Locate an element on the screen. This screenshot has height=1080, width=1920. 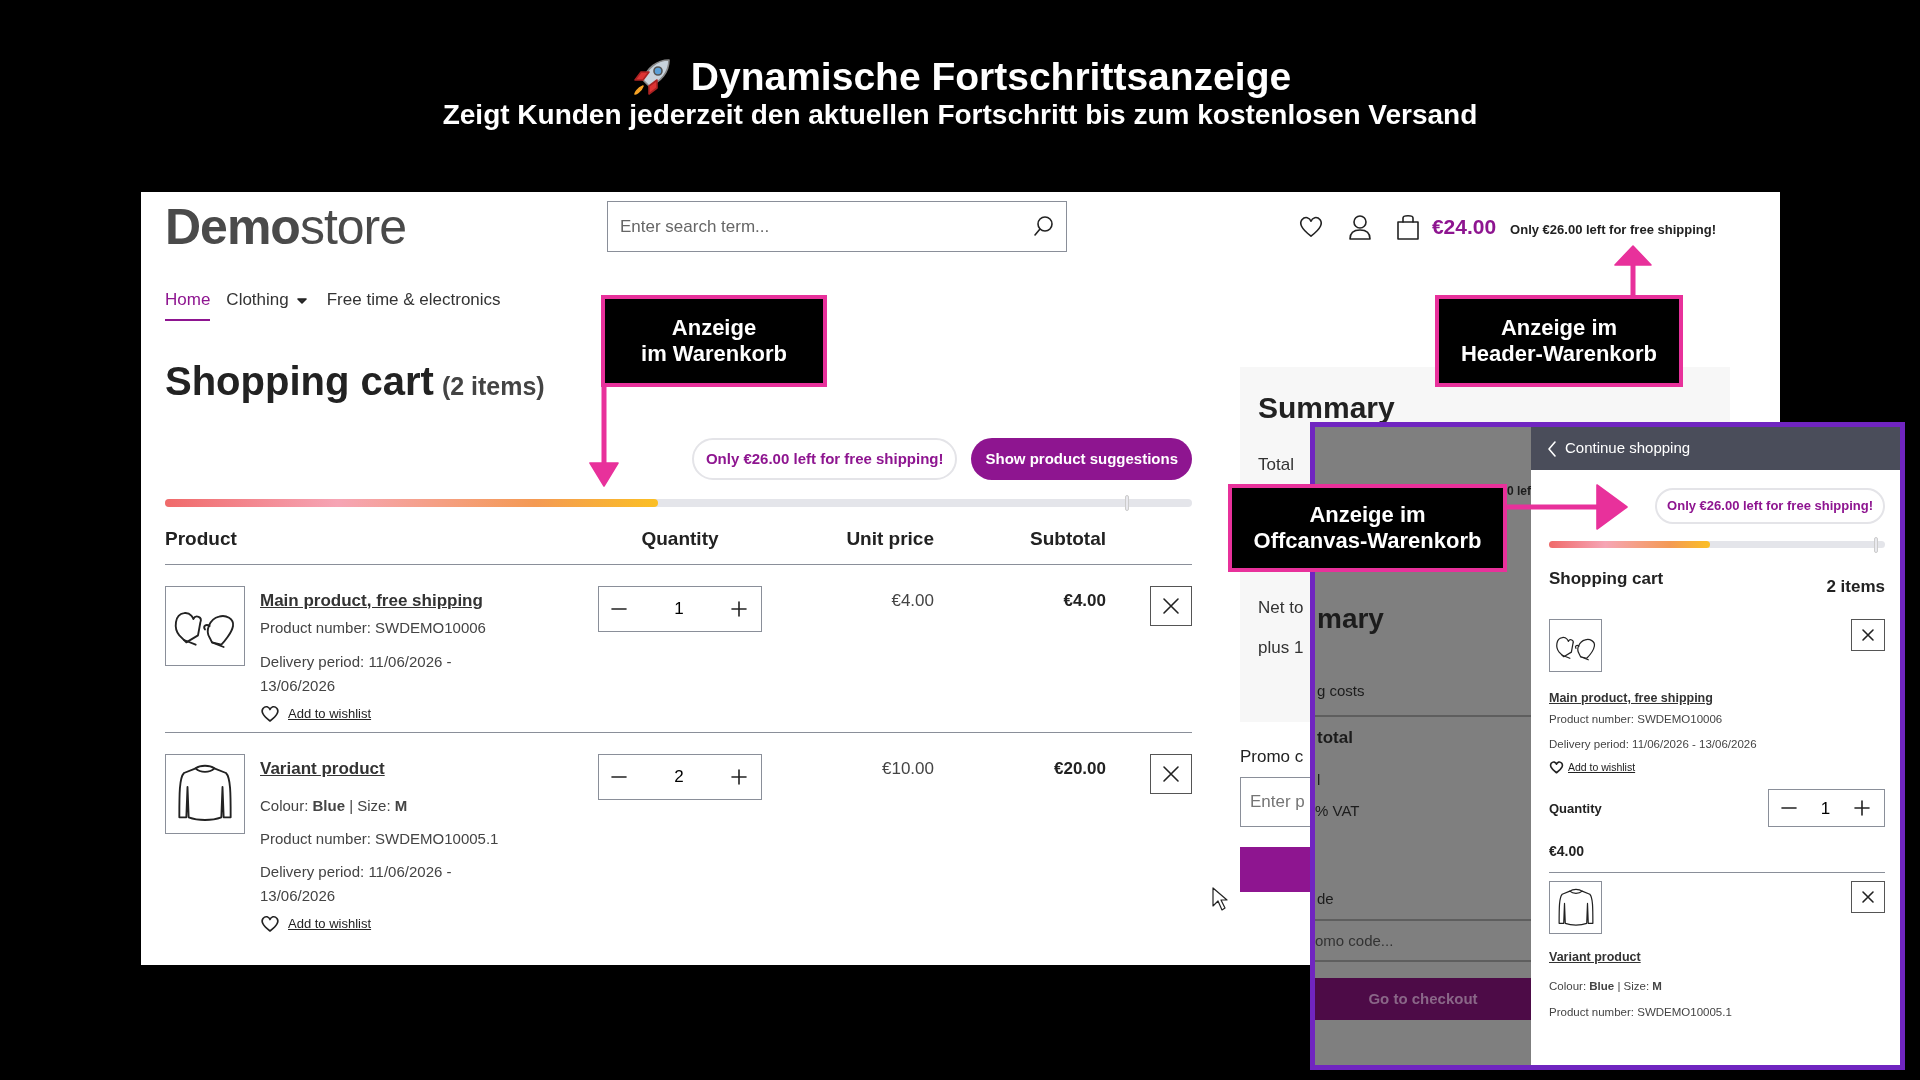
text-fragment: total is located at coordinates (1335, 737).